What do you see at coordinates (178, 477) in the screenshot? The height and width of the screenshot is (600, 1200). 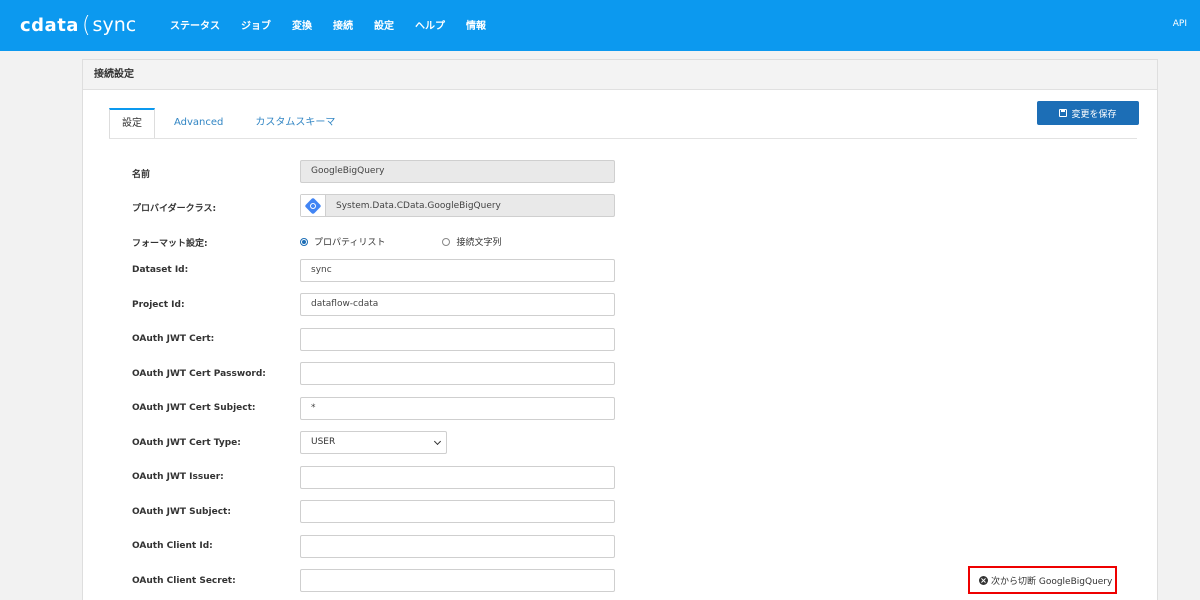 I see `oauth-jwt-issuer-label: OAuth JWT Issuer:` at bounding box center [178, 477].